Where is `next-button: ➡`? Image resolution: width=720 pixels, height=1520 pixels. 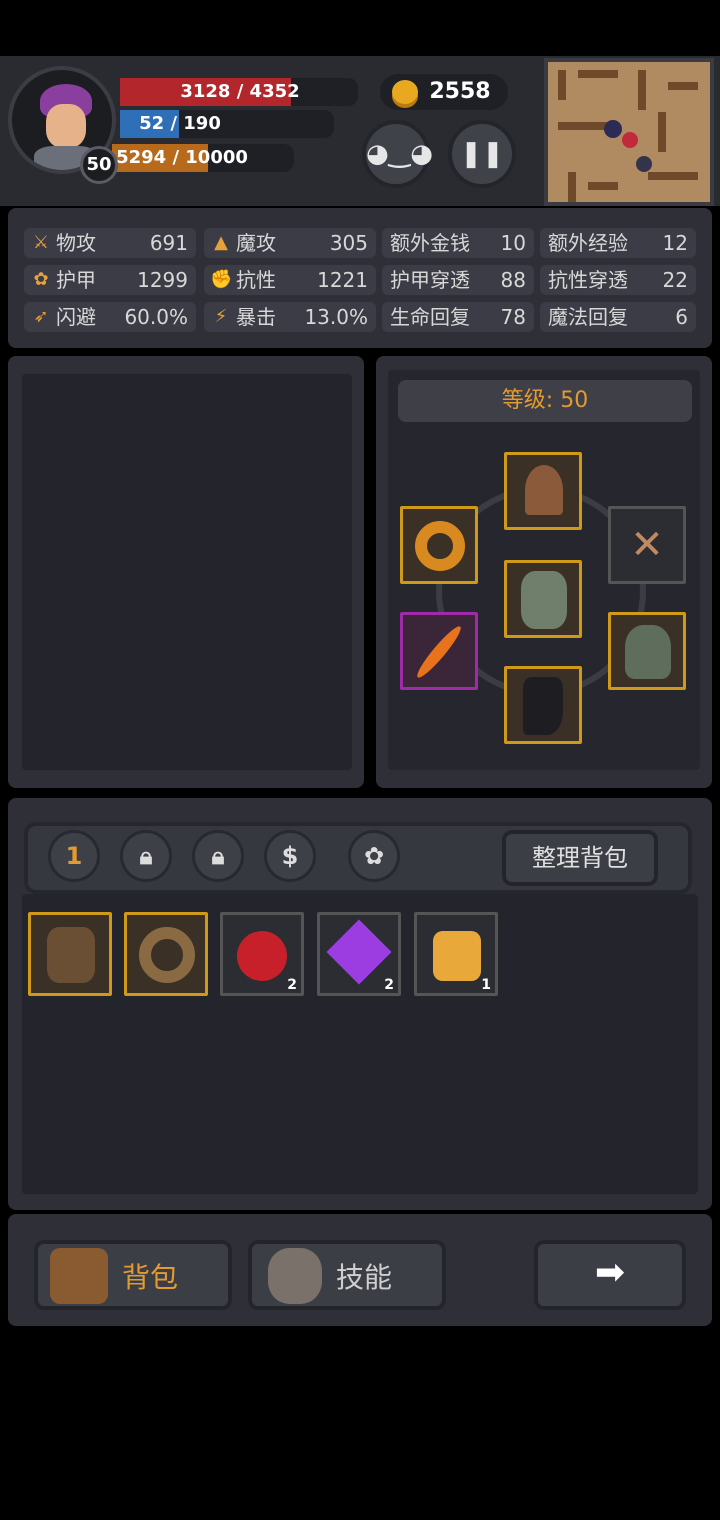
next-button: ➡ is located at coordinates (610, 1275).